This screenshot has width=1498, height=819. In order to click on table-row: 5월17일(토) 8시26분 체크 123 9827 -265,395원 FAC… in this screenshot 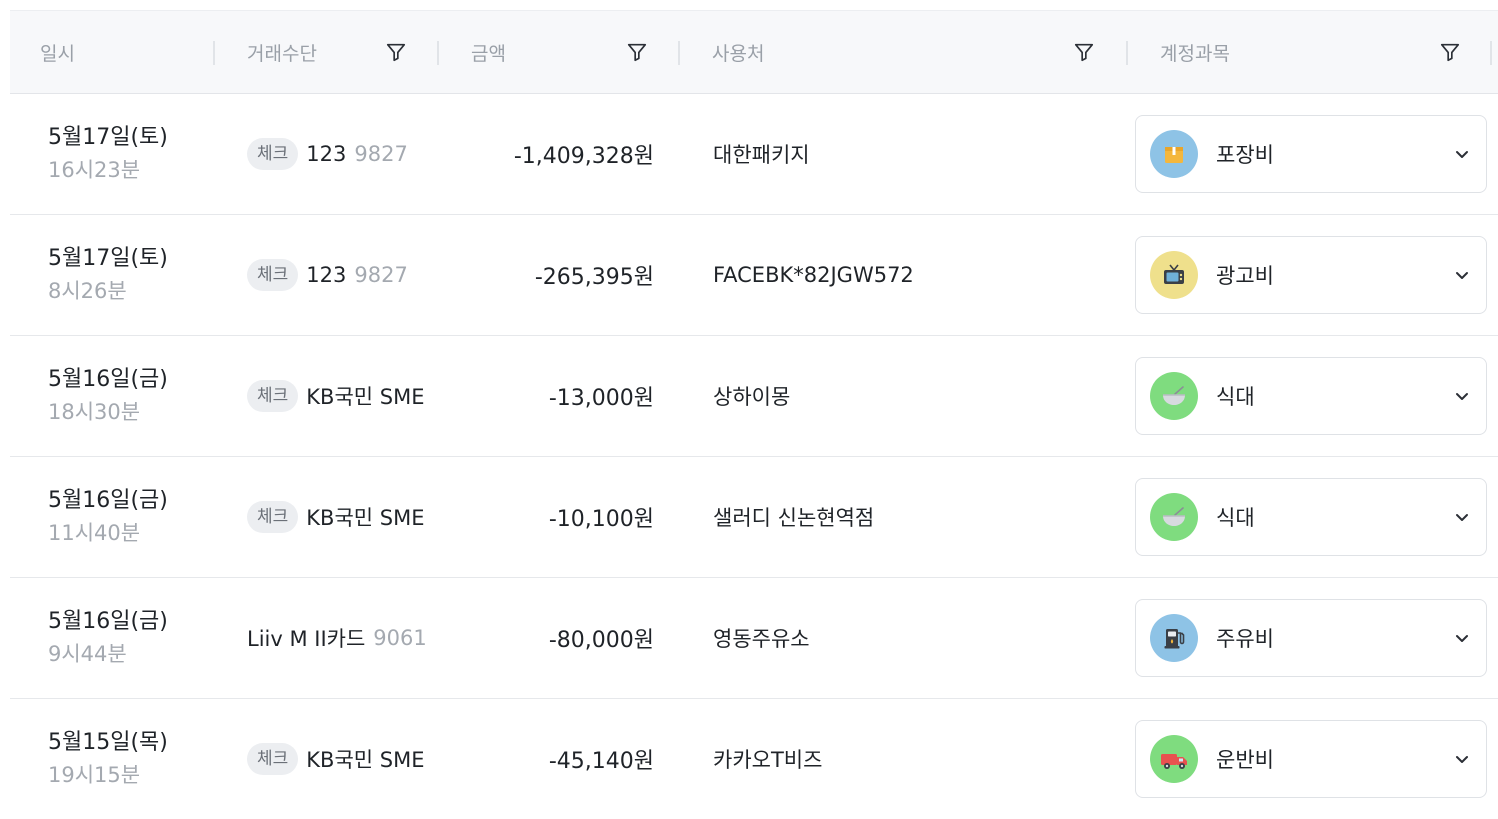, I will do `click(754, 275)`.